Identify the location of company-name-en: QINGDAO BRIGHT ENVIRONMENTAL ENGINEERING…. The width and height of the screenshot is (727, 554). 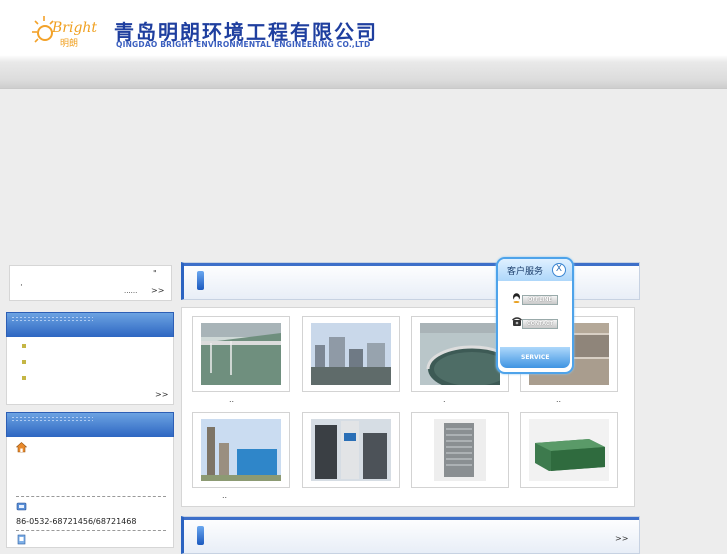
(243, 44).